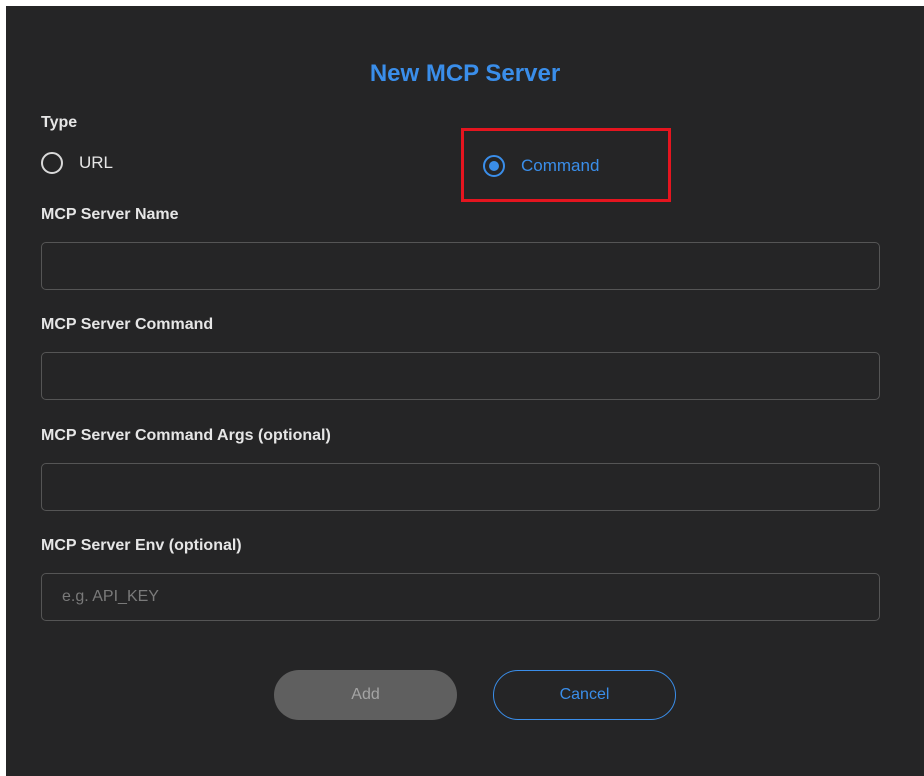 The height and width of the screenshot is (776, 924). What do you see at coordinates (460, 597) in the screenshot?
I see `server-env-input` at bounding box center [460, 597].